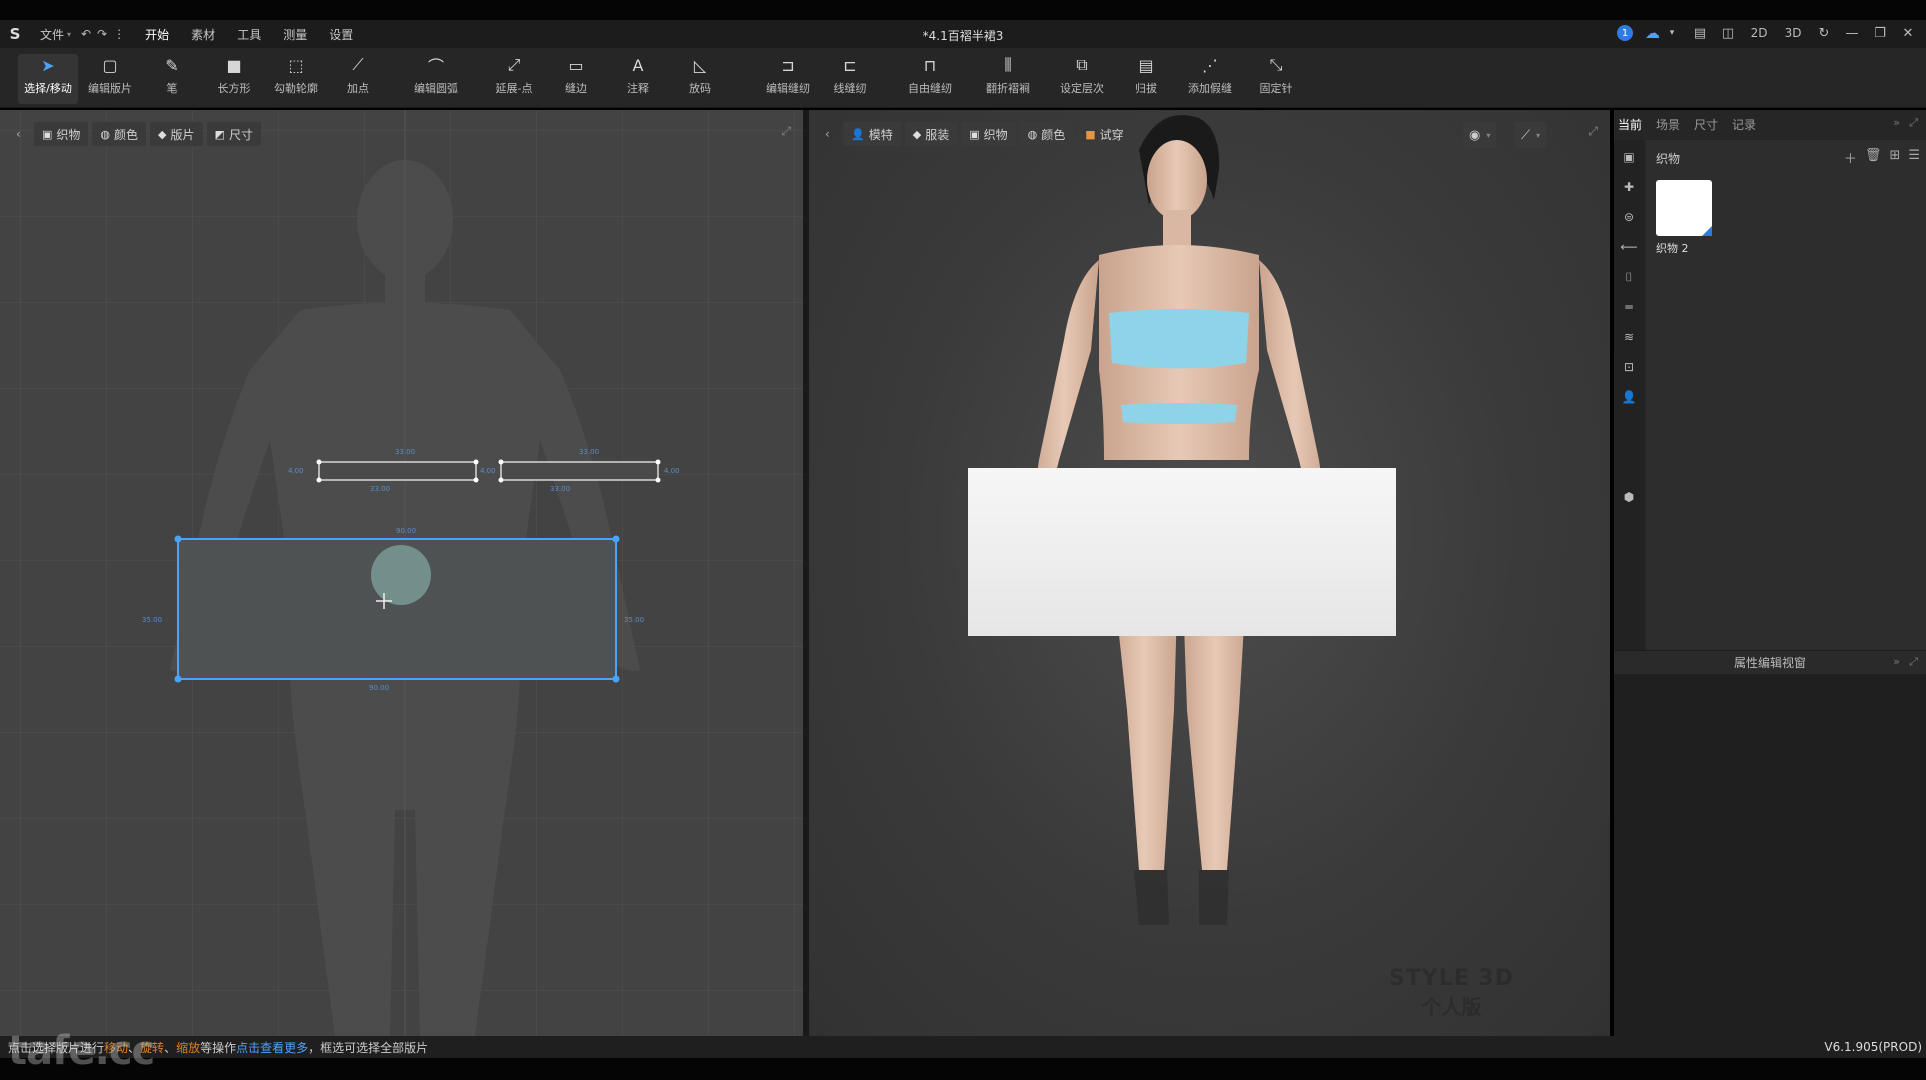  I want to click on tool-edit-sewing: ⊐ 编辑缝纫, so click(788, 79).